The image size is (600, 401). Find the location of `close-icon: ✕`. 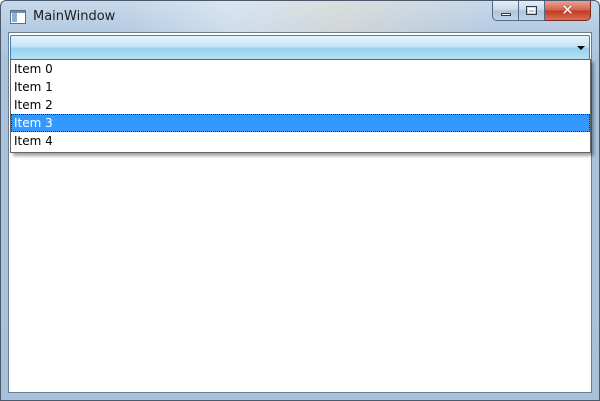

close-icon: ✕ is located at coordinates (567, 10).